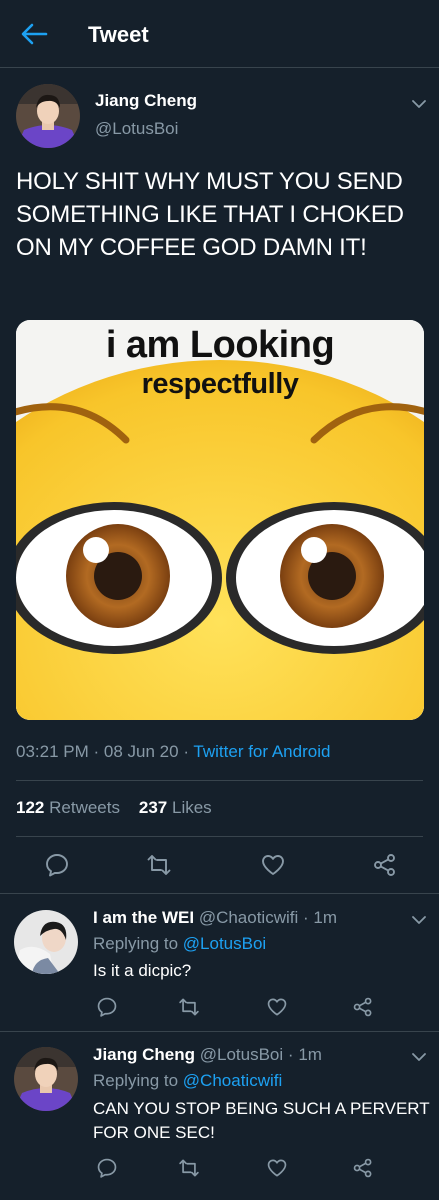 This screenshot has height=1200, width=439. What do you see at coordinates (153, 807) in the screenshot?
I see `likes-count: 237` at bounding box center [153, 807].